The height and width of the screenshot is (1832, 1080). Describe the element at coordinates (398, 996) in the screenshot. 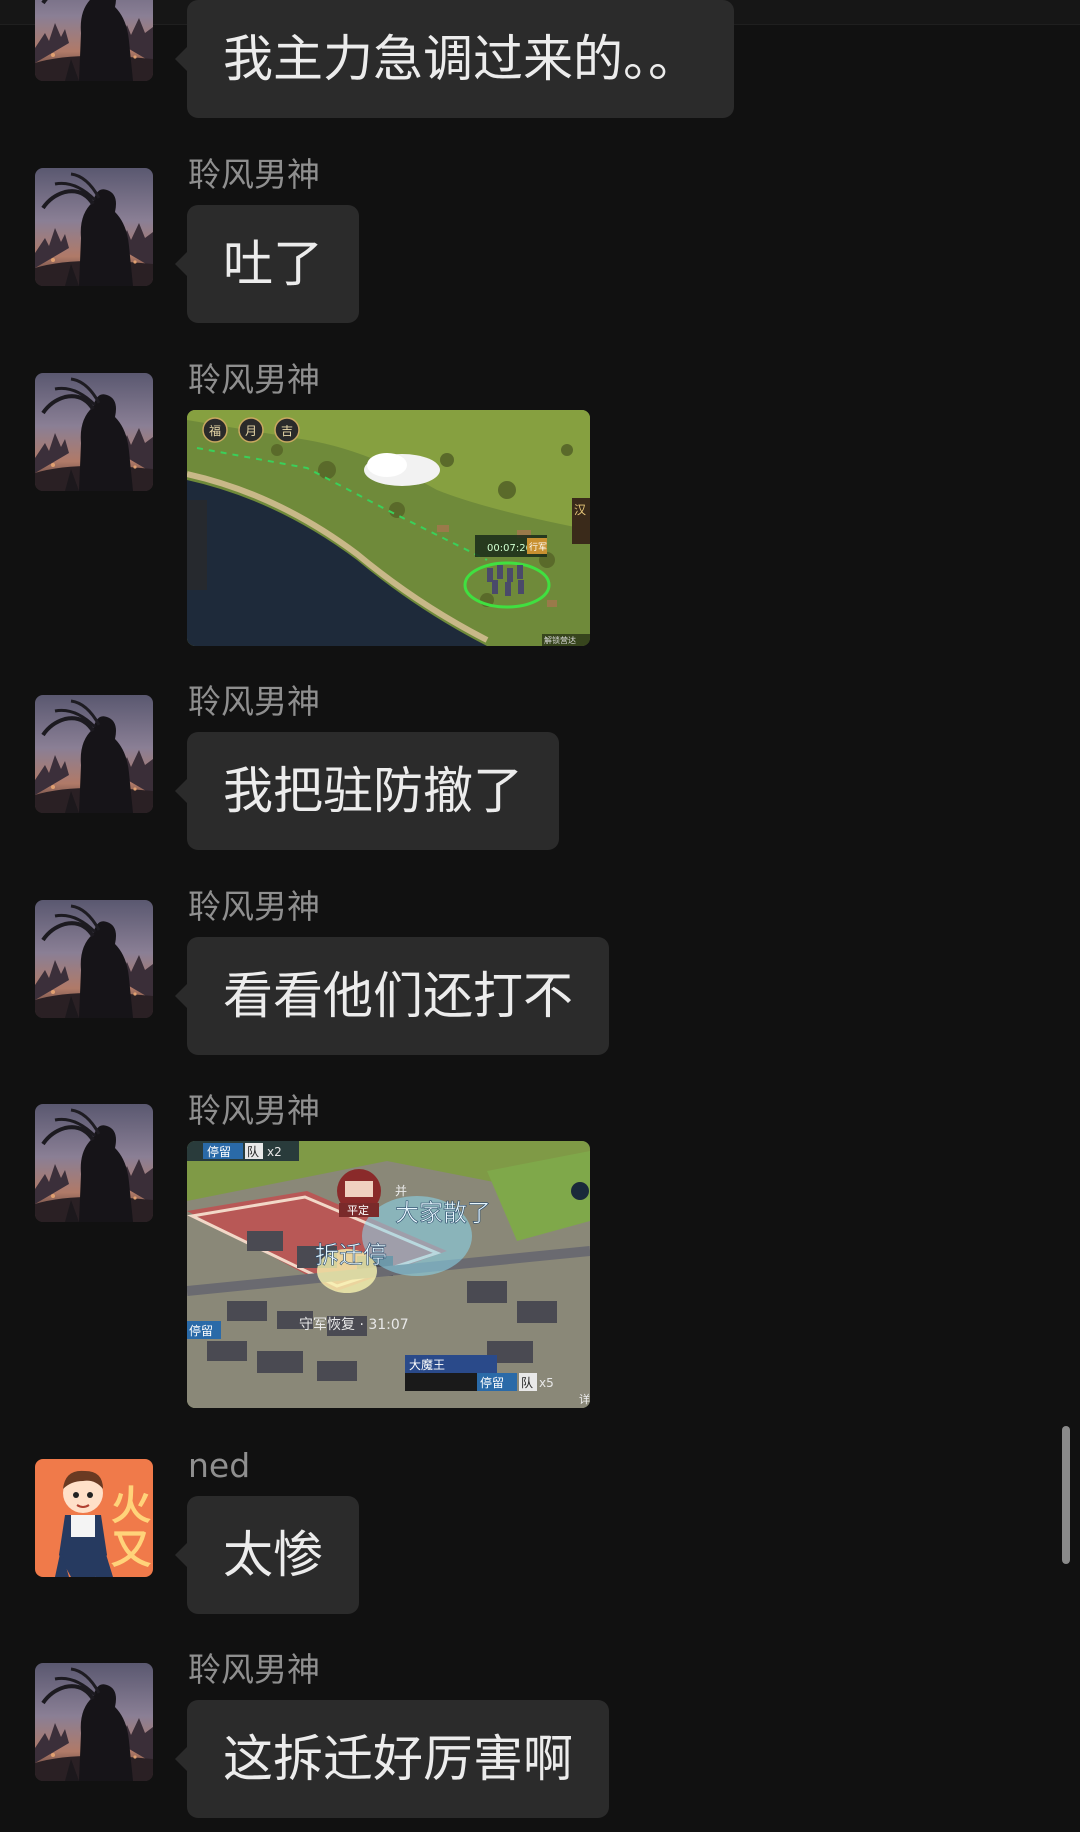

I see `message-text: 看看他们还打不` at that location.